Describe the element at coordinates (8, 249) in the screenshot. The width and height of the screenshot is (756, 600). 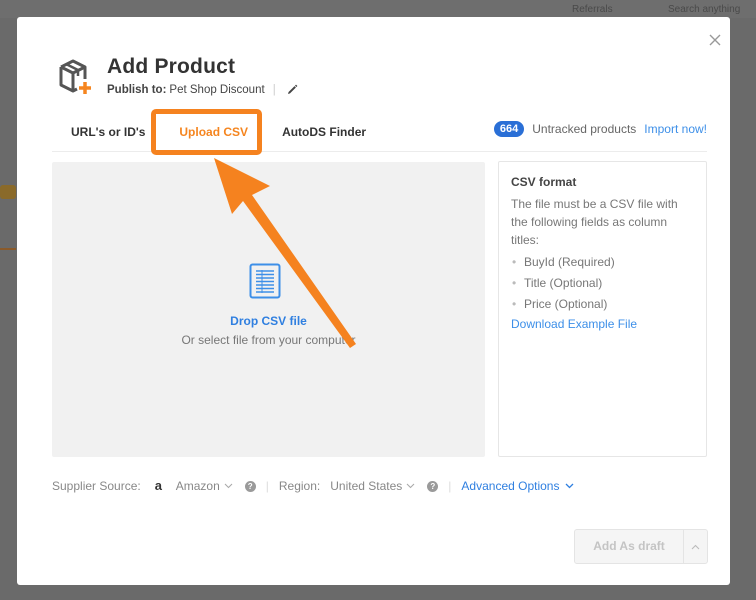
I see `background-accent-line` at that location.